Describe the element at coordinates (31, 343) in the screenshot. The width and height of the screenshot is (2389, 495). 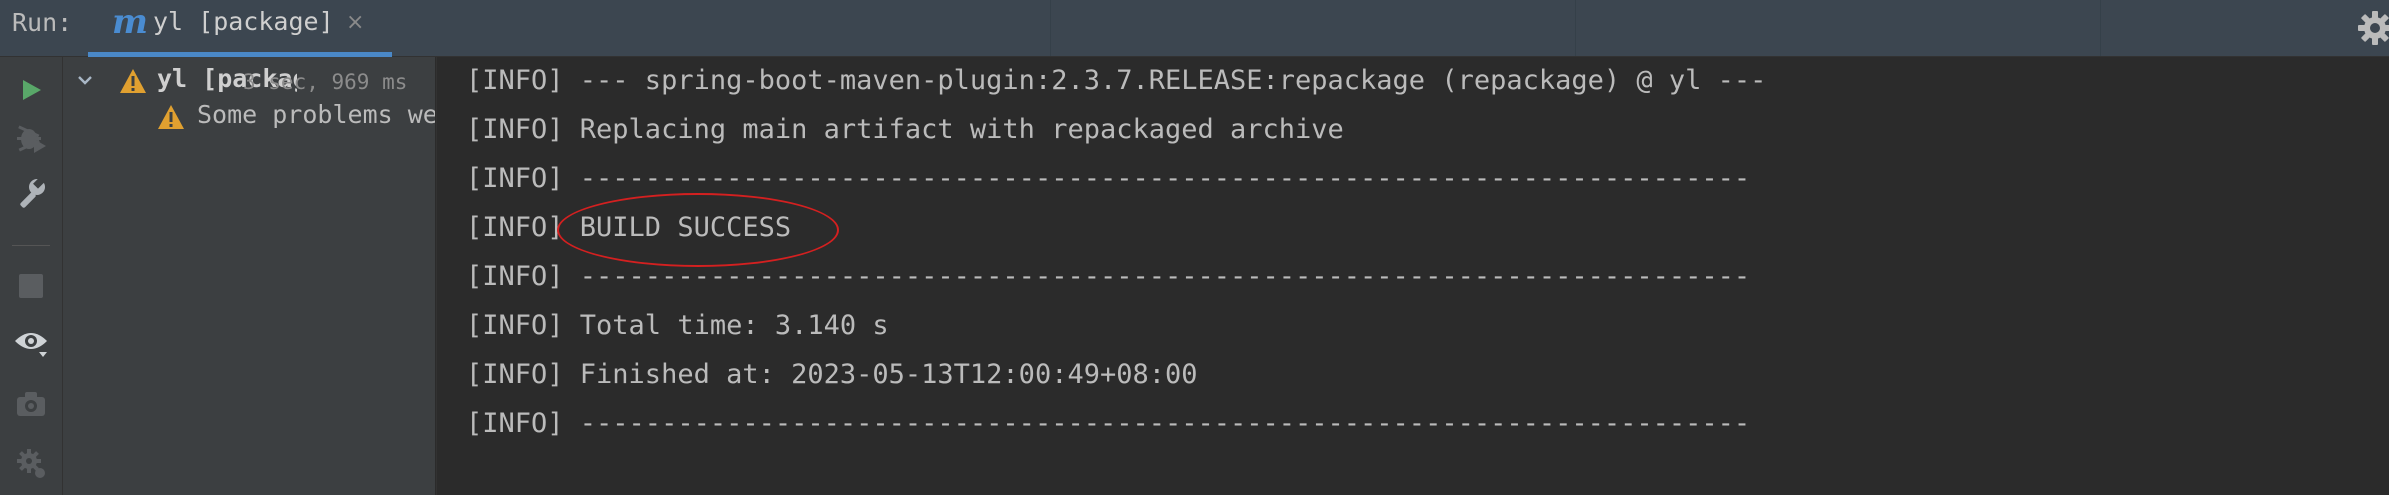
I see `eye-icon` at that location.